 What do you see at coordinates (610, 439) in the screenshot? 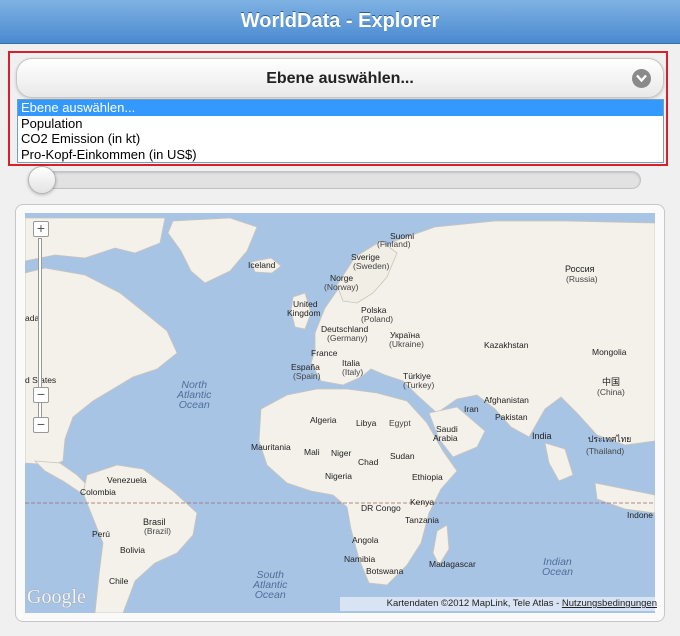
I see `map-label-thailand: ประเทศไทย` at bounding box center [610, 439].